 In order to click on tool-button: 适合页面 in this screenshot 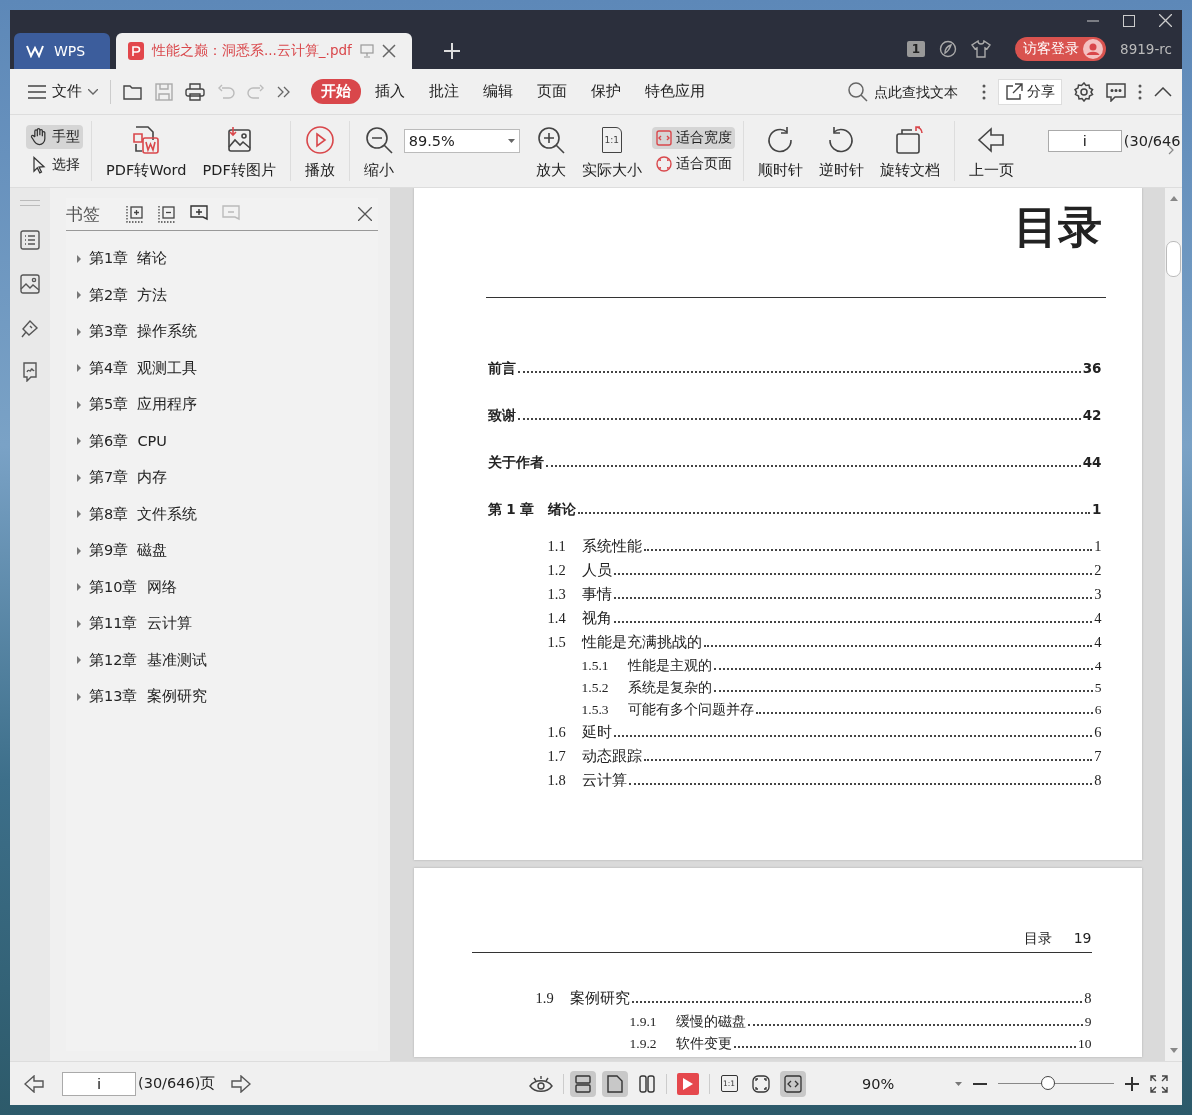, I will do `click(693, 164)`.